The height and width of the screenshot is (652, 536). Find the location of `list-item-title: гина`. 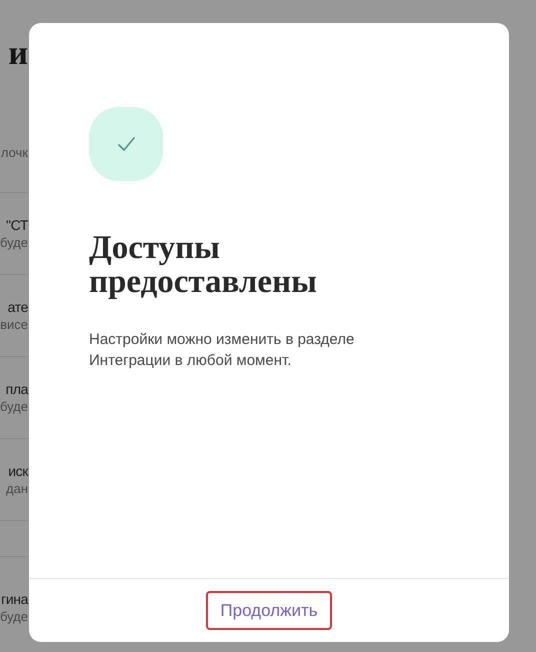

list-item-title: гина is located at coordinates (14, 598).